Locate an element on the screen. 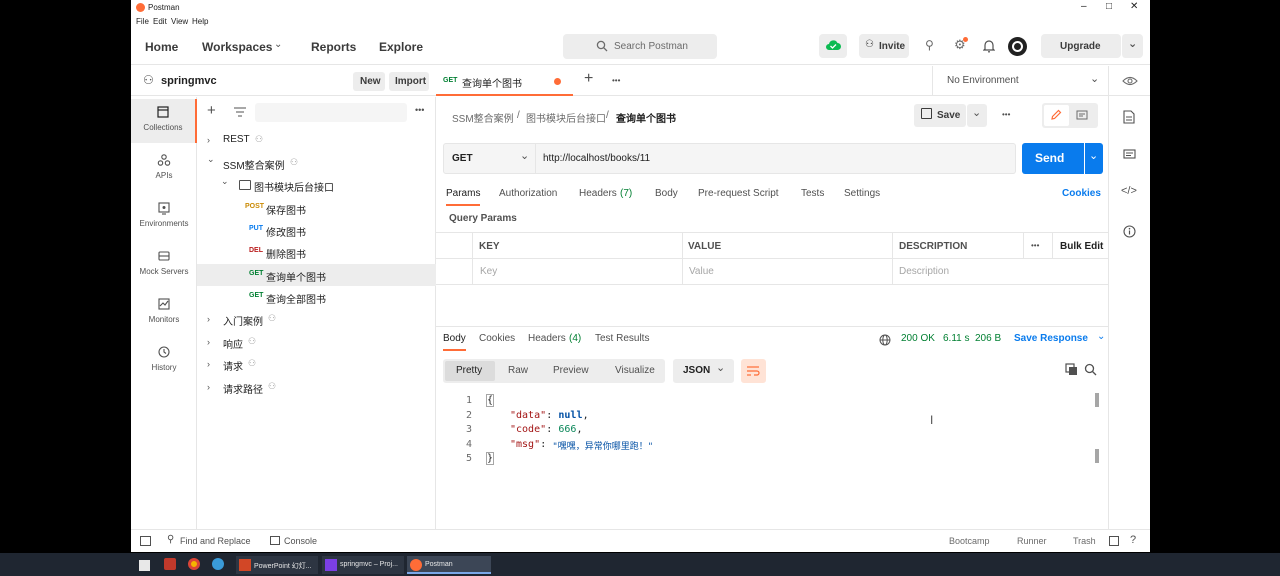 The width and height of the screenshot is (1280, 576). app-icon-red is located at coordinates (170, 564).